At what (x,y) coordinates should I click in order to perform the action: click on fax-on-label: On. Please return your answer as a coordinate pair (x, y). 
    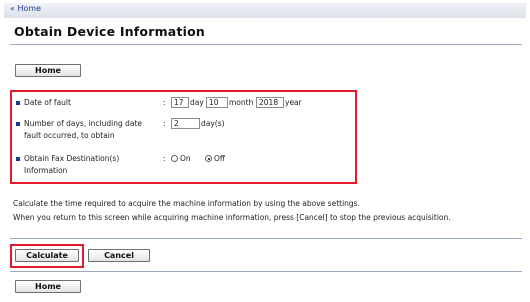
    Looking at the image, I should click on (185, 158).